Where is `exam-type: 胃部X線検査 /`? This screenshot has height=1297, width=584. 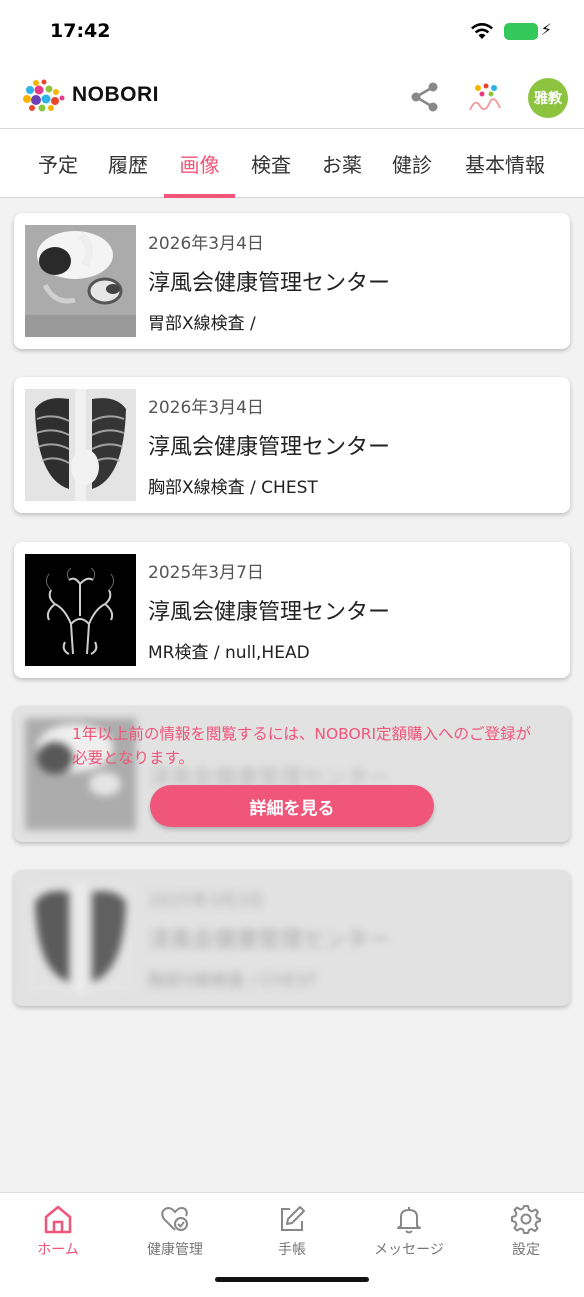
exam-type: 胃部X線検査 / is located at coordinates (202, 324).